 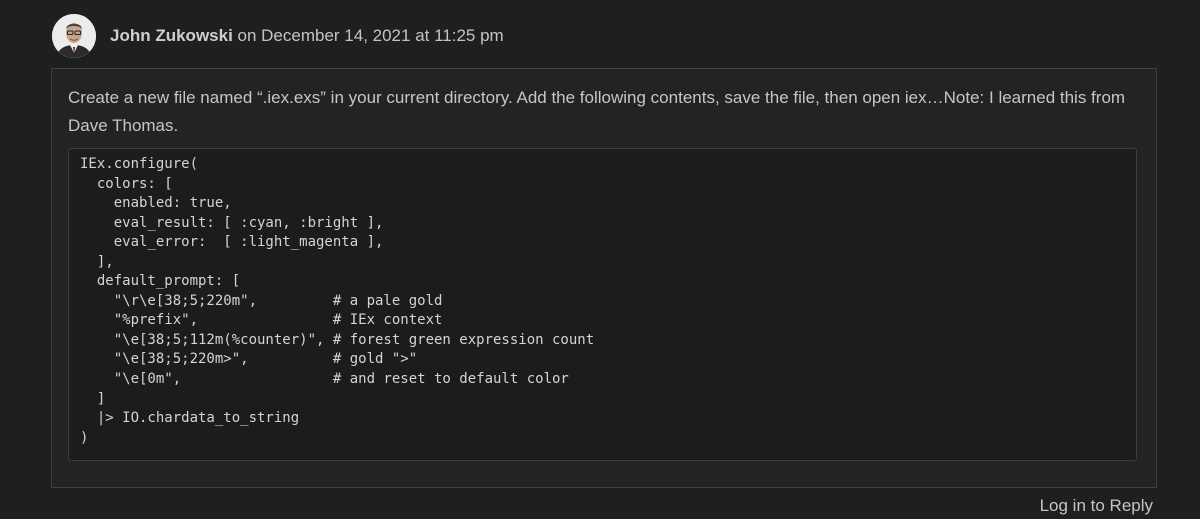 What do you see at coordinates (1096, 506) in the screenshot?
I see `login-to-reply-link: Log in to Reply` at bounding box center [1096, 506].